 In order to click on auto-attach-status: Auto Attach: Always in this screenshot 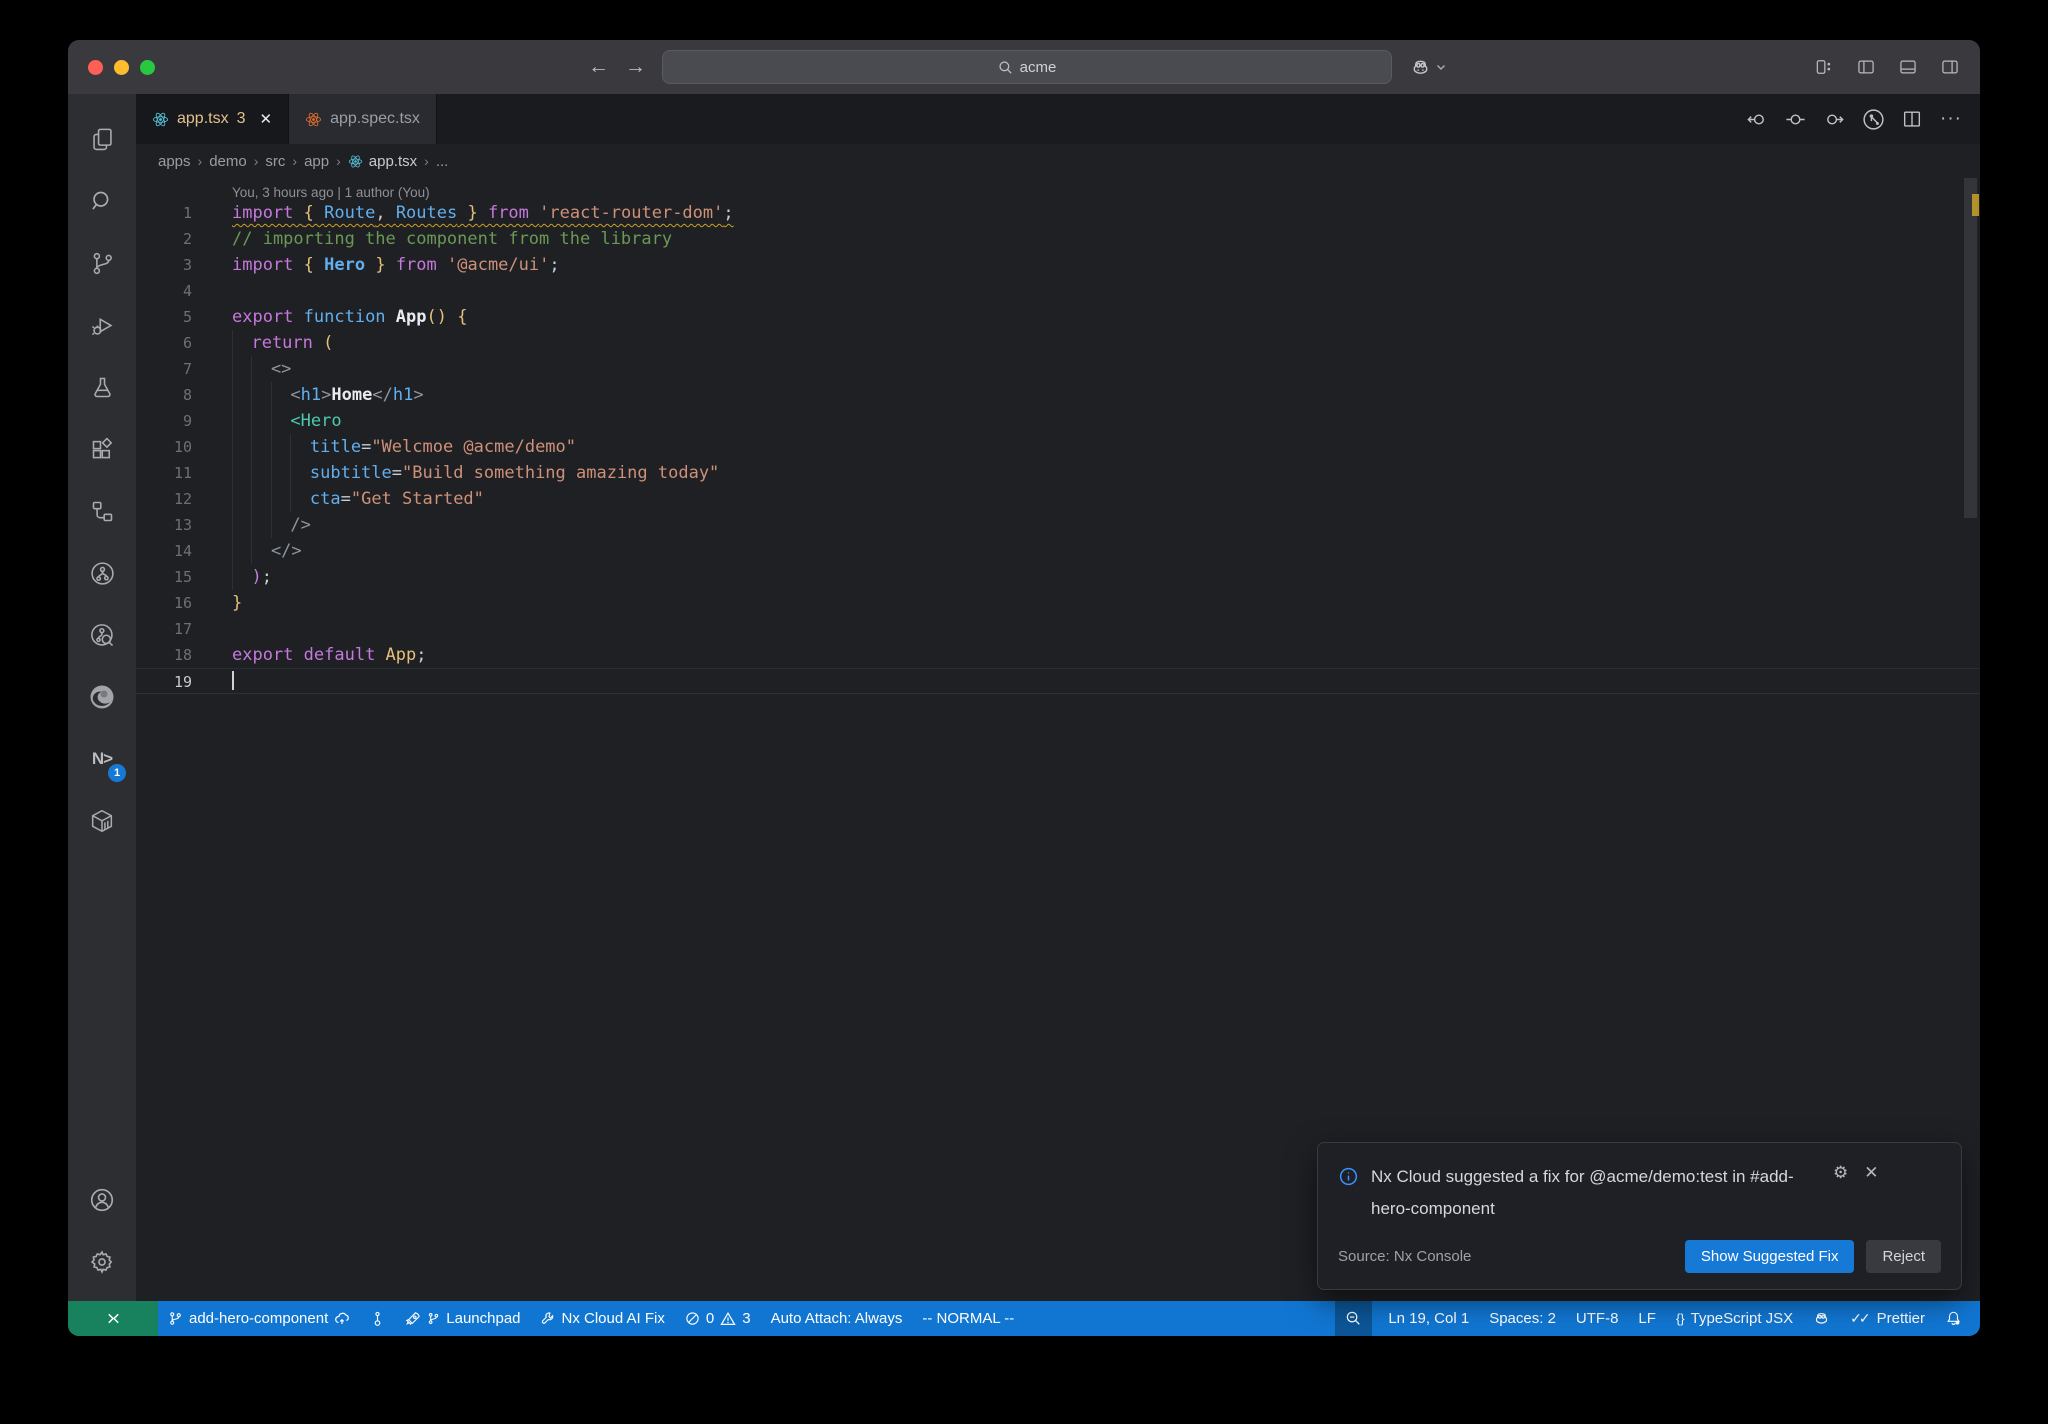, I will do `click(837, 1318)`.